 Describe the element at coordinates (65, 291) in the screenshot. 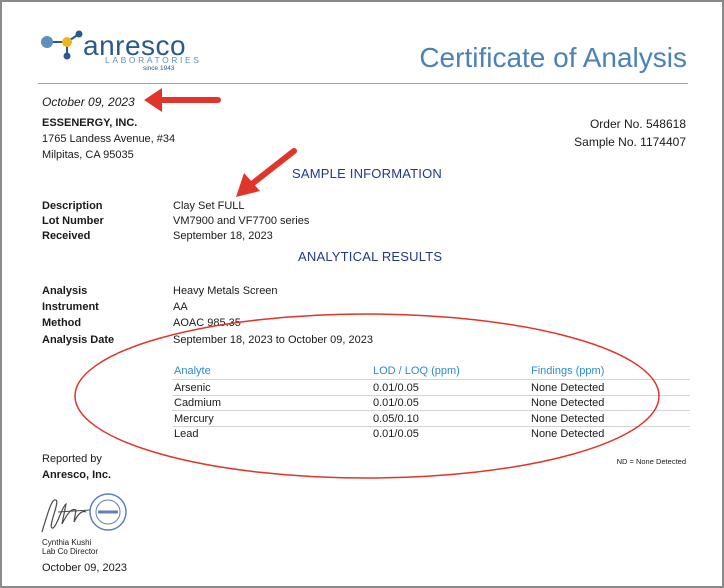

I see `analysis-label: Analysis` at that location.